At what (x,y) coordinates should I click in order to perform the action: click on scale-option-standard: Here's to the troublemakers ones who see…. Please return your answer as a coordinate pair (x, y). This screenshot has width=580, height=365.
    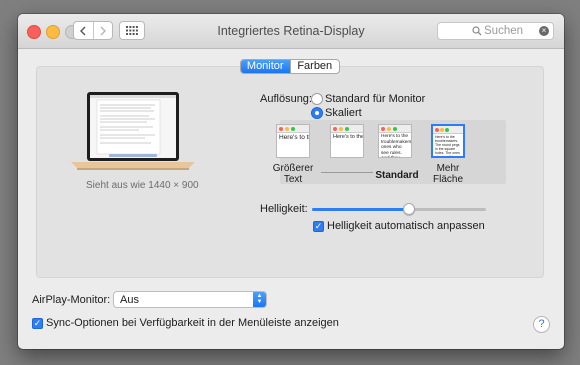
    Looking at the image, I should click on (395, 141).